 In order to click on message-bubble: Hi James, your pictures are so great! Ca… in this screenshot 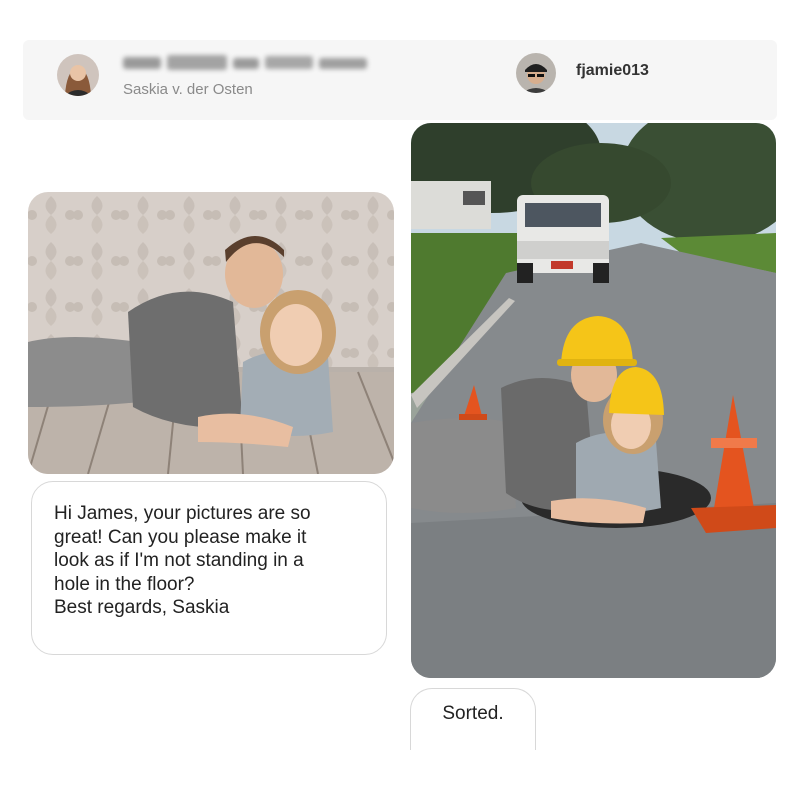, I will do `click(209, 568)`.